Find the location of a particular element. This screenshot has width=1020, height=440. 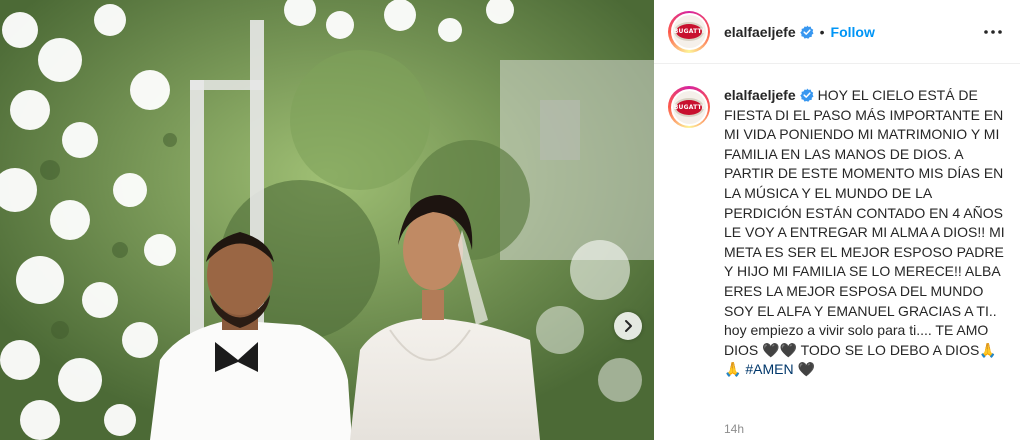

hashtag-link: #AMEN is located at coordinates (769, 369).